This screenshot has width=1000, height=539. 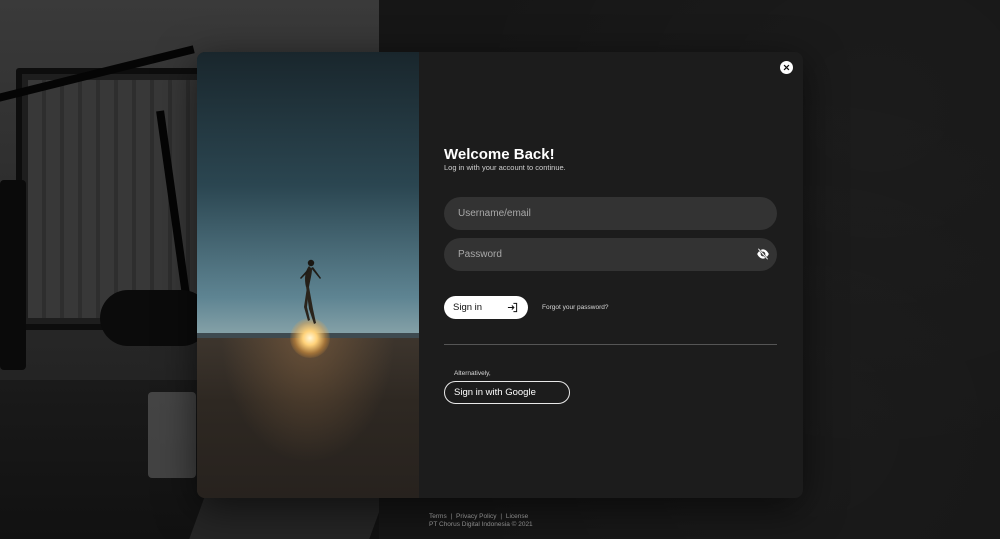 I want to click on signin-button: Sign in, so click(x=486, y=307).